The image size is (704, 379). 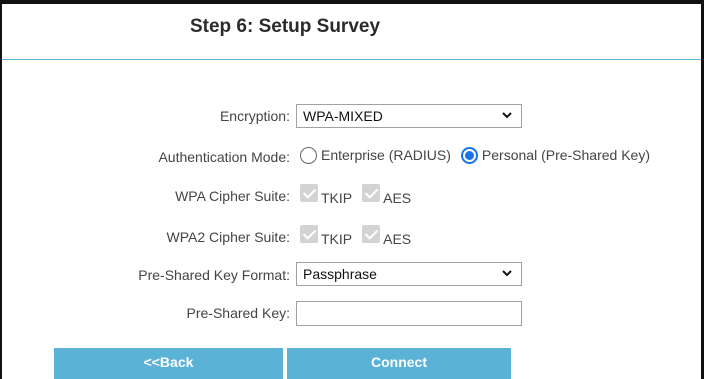 What do you see at coordinates (309, 234) in the screenshot?
I see `wpa2-tkip-checkbox` at bounding box center [309, 234].